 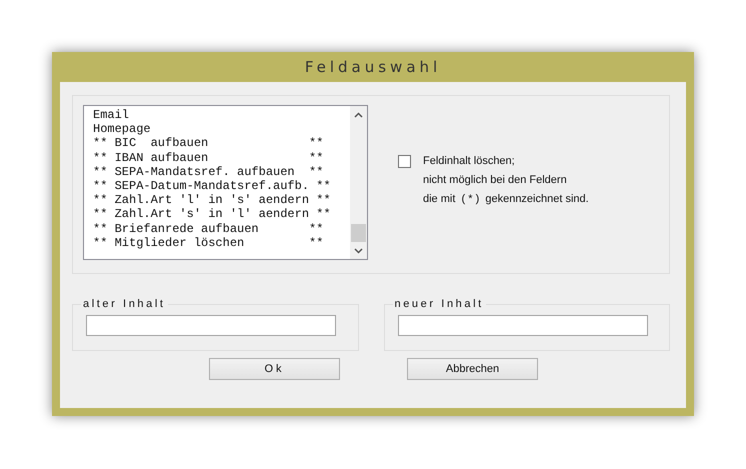 What do you see at coordinates (221, 214) in the screenshot?
I see `list-item: ** Zahl.Art 's' in 'l' aendern **` at bounding box center [221, 214].